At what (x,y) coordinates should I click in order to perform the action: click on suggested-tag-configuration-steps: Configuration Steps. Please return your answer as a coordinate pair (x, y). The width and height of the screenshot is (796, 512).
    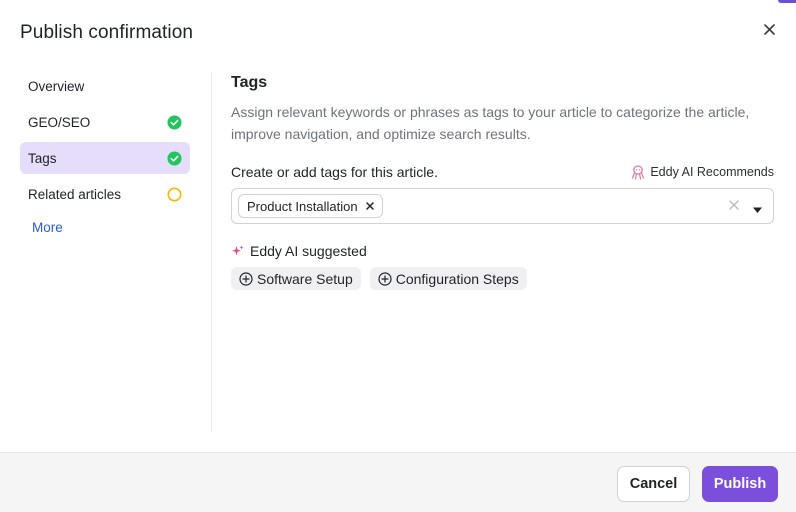
    Looking at the image, I should click on (448, 278).